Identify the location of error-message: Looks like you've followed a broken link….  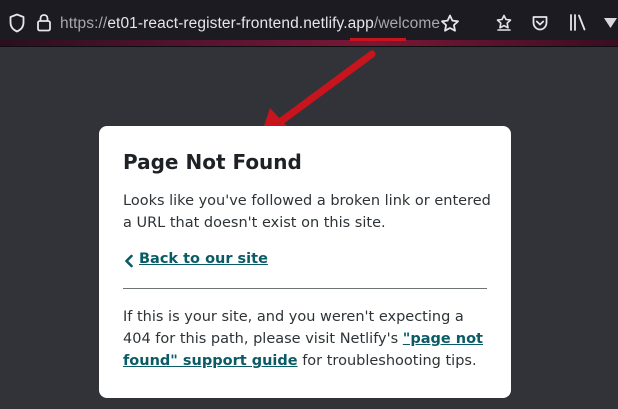
(307, 212).